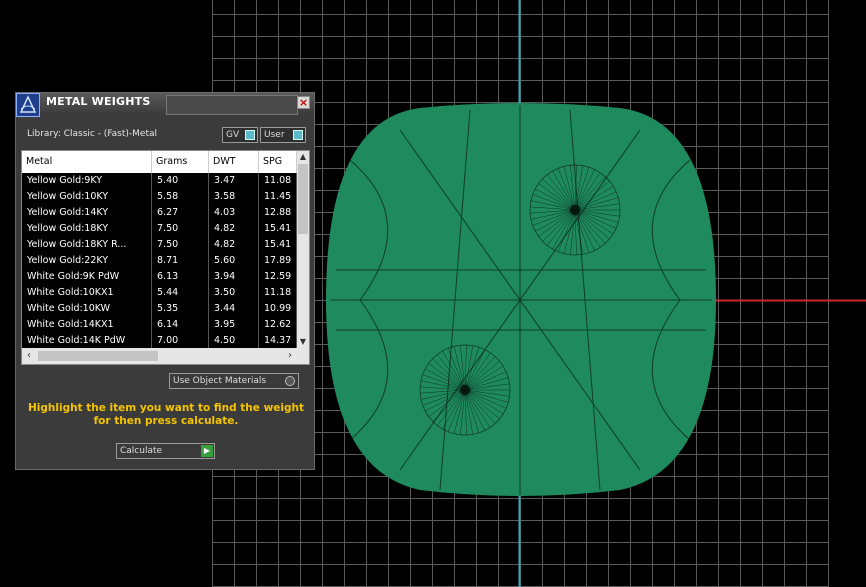 Image resolution: width=866 pixels, height=587 pixels. I want to click on close-icon: ×, so click(303, 102).